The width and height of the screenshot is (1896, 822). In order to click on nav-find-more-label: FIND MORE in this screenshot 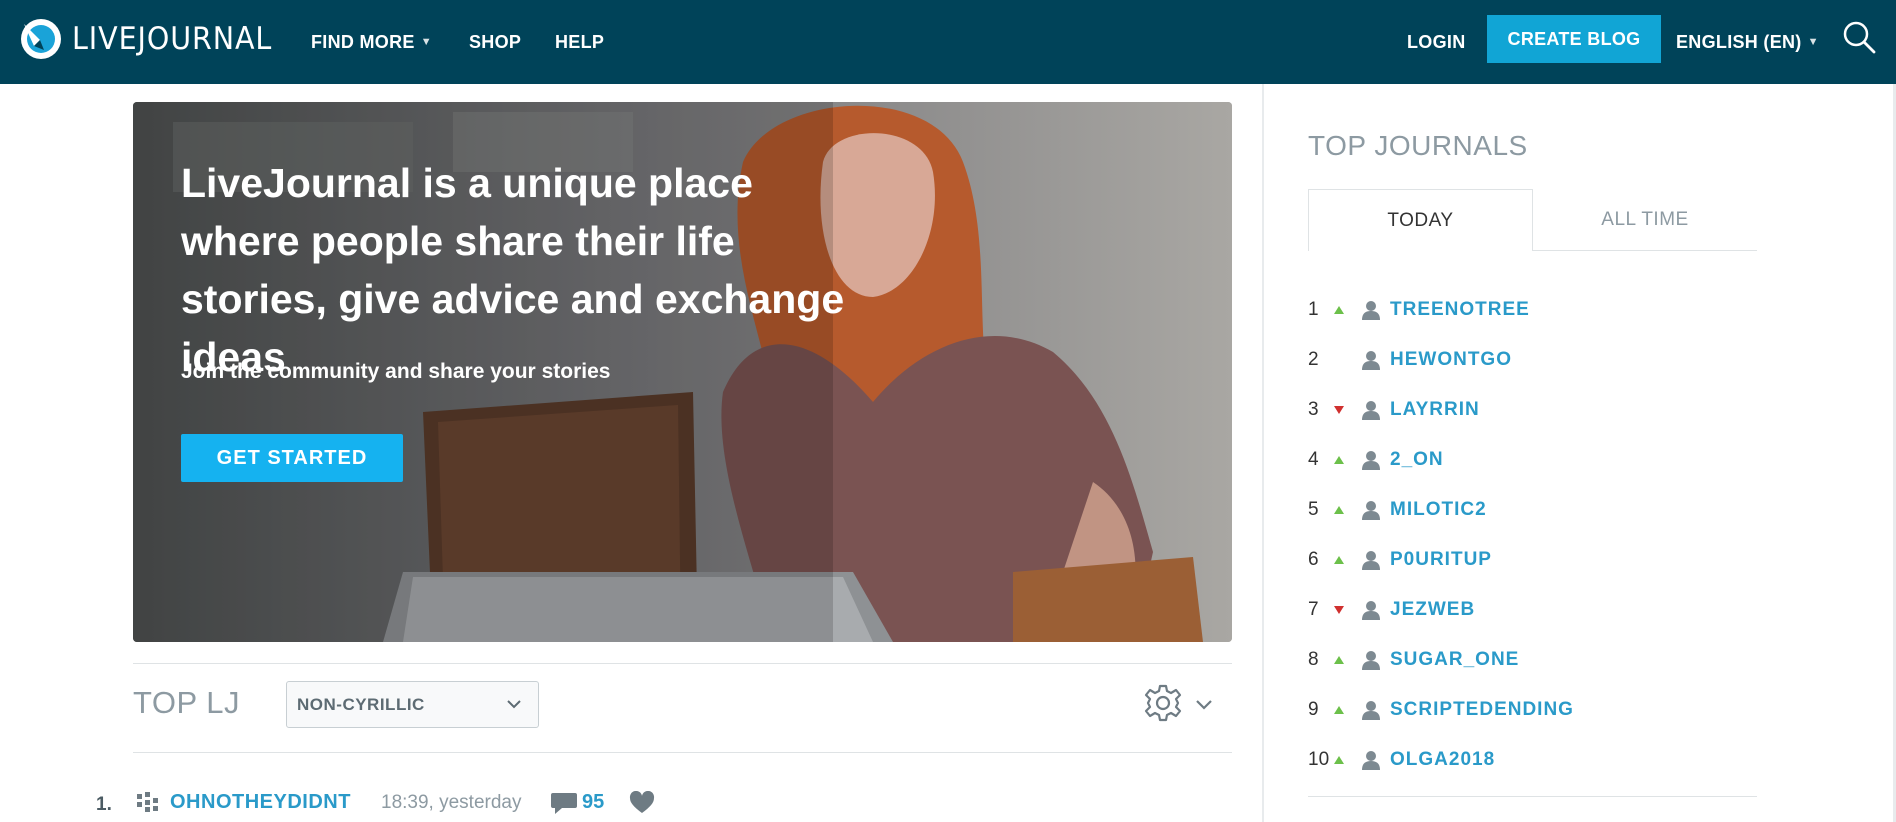, I will do `click(363, 41)`.